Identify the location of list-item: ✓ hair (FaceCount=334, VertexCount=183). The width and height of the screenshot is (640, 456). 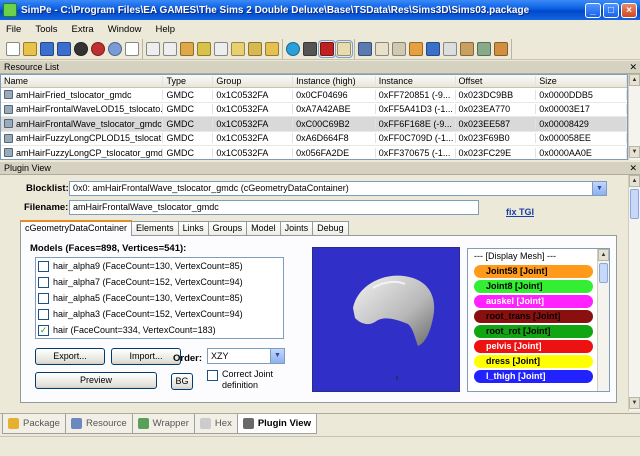
(159, 330).